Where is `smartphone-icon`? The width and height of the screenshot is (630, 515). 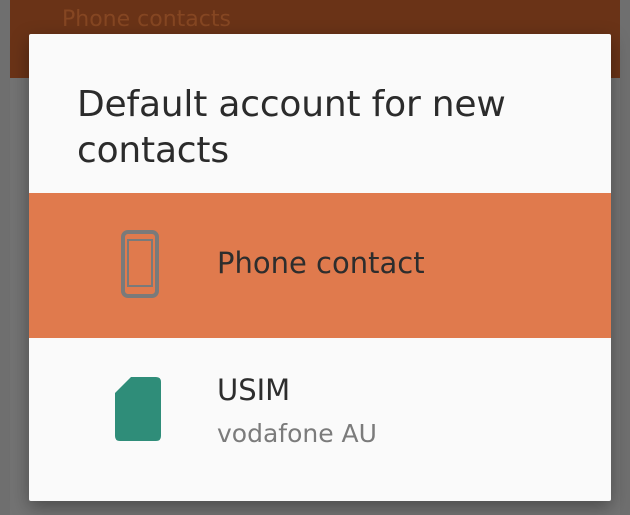
smartphone-icon is located at coordinates (140, 264).